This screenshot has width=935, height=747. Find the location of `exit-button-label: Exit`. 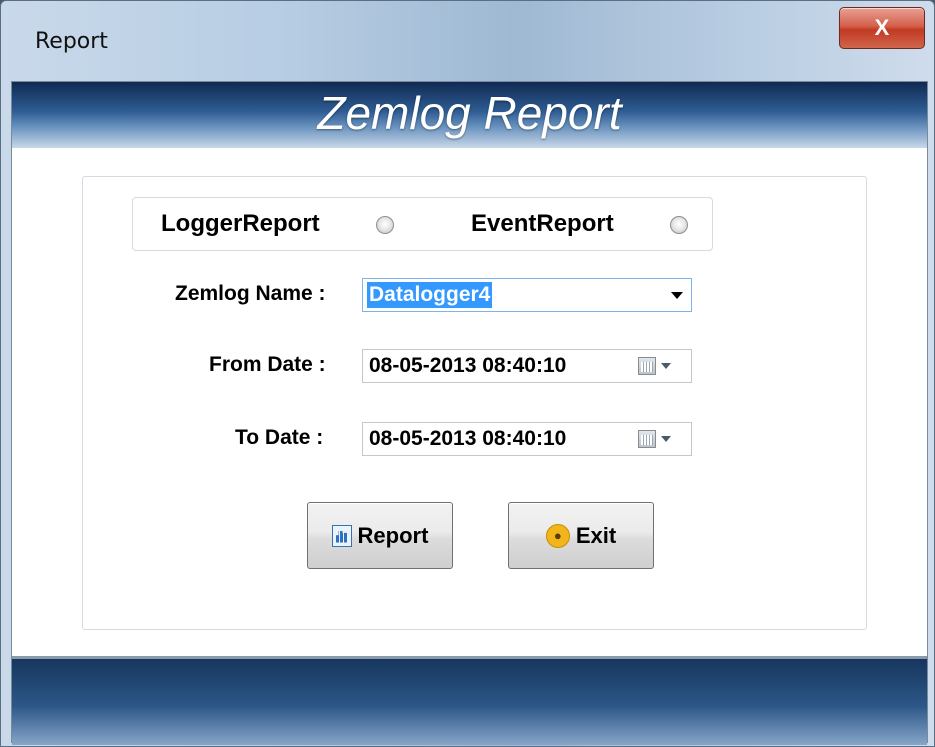

exit-button-label: Exit is located at coordinates (596, 535).